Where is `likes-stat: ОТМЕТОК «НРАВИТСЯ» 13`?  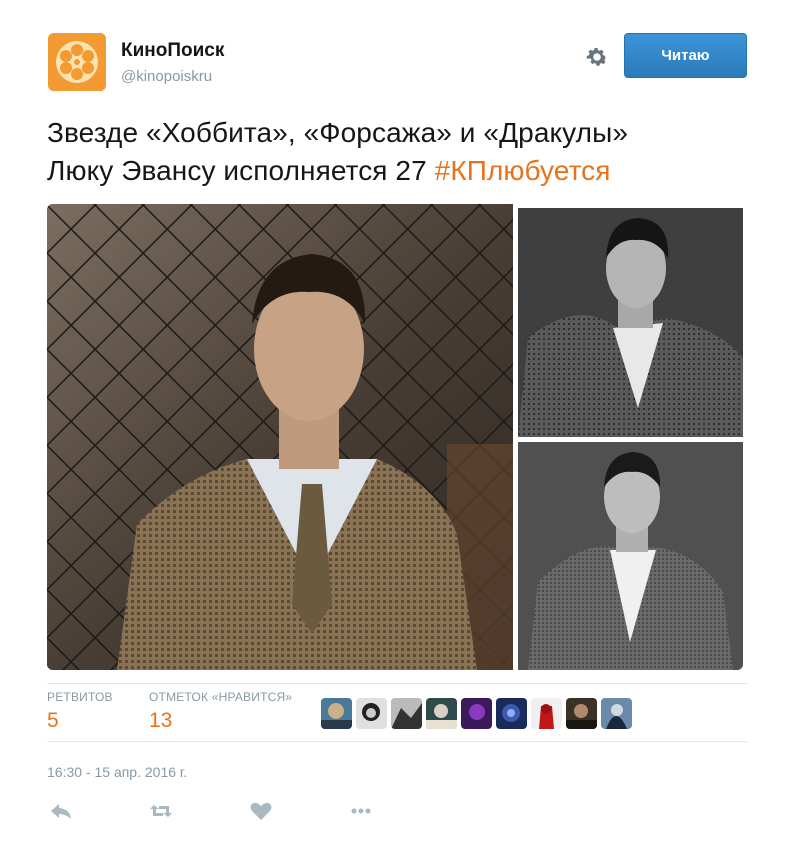 likes-stat: ОТМЕТОК «НРАВИТСЯ» 13 is located at coordinates (220, 711).